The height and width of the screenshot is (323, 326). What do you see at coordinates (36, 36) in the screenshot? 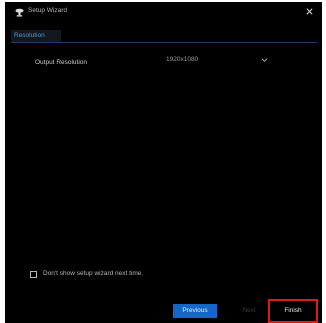
I see `tab-resolution: Resolution` at bounding box center [36, 36].